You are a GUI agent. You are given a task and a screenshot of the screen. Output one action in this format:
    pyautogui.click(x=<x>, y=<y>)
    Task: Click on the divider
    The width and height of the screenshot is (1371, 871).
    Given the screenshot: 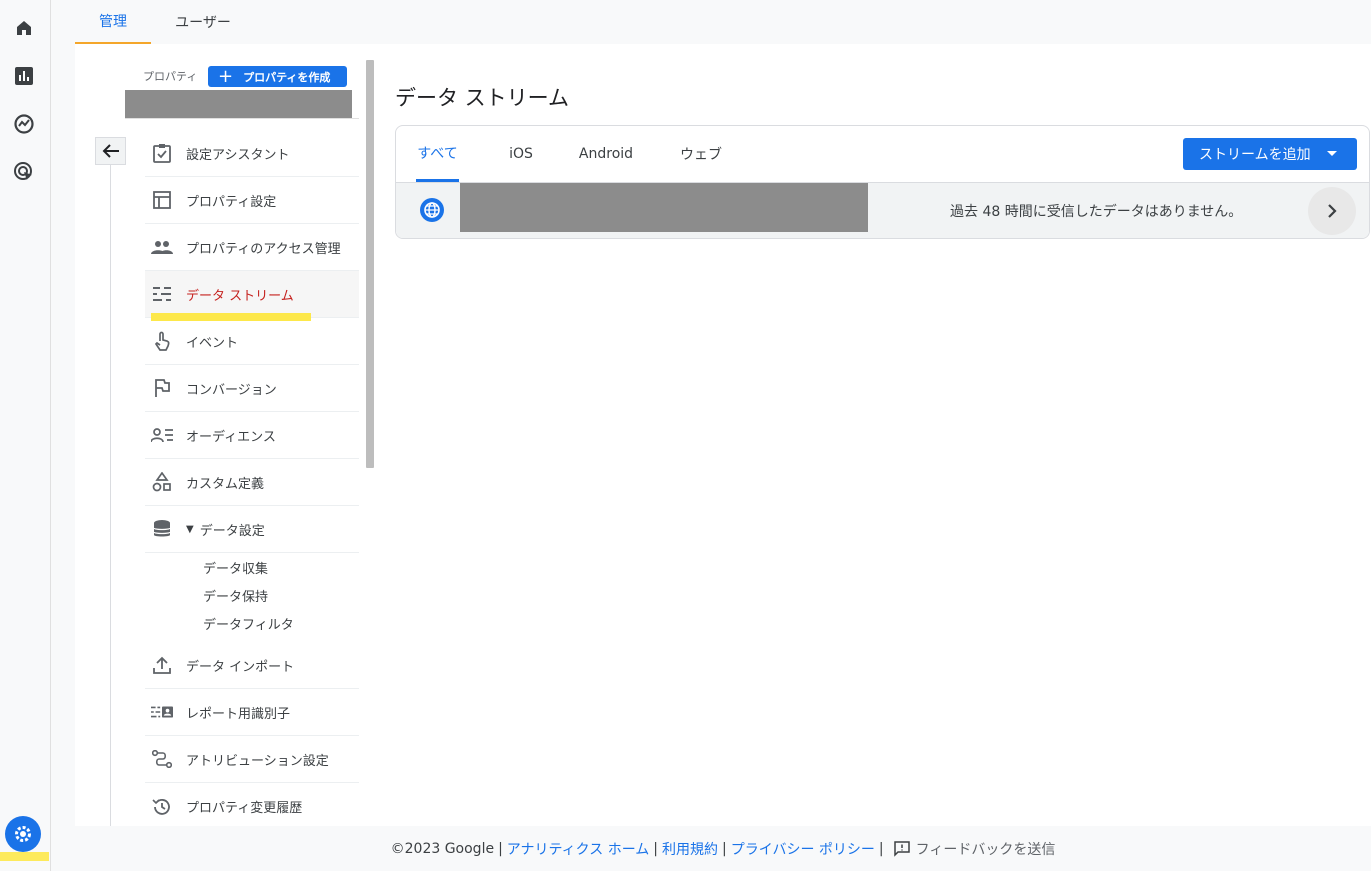 What is the action you would take?
    pyautogui.click(x=242, y=118)
    